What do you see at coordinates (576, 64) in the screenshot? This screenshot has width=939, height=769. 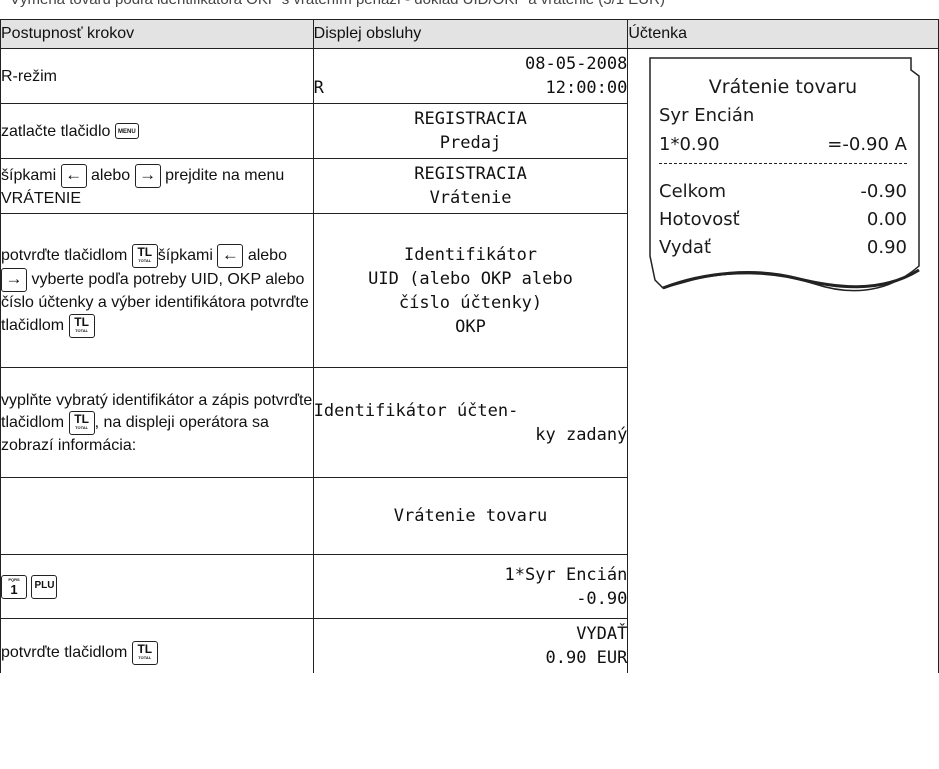 I see `display-date: 08-05-2008` at bounding box center [576, 64].